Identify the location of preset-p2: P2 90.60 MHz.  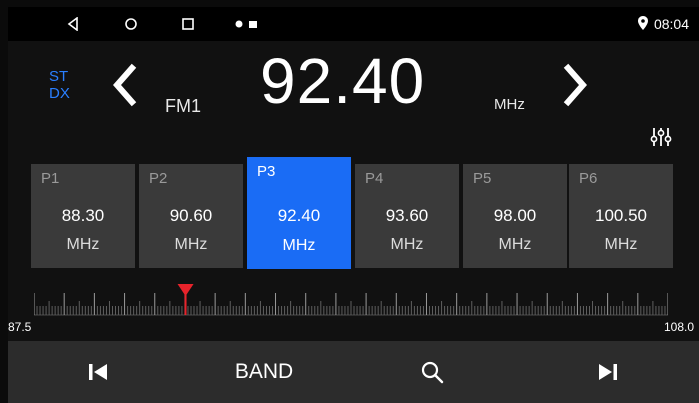
(191, 216).